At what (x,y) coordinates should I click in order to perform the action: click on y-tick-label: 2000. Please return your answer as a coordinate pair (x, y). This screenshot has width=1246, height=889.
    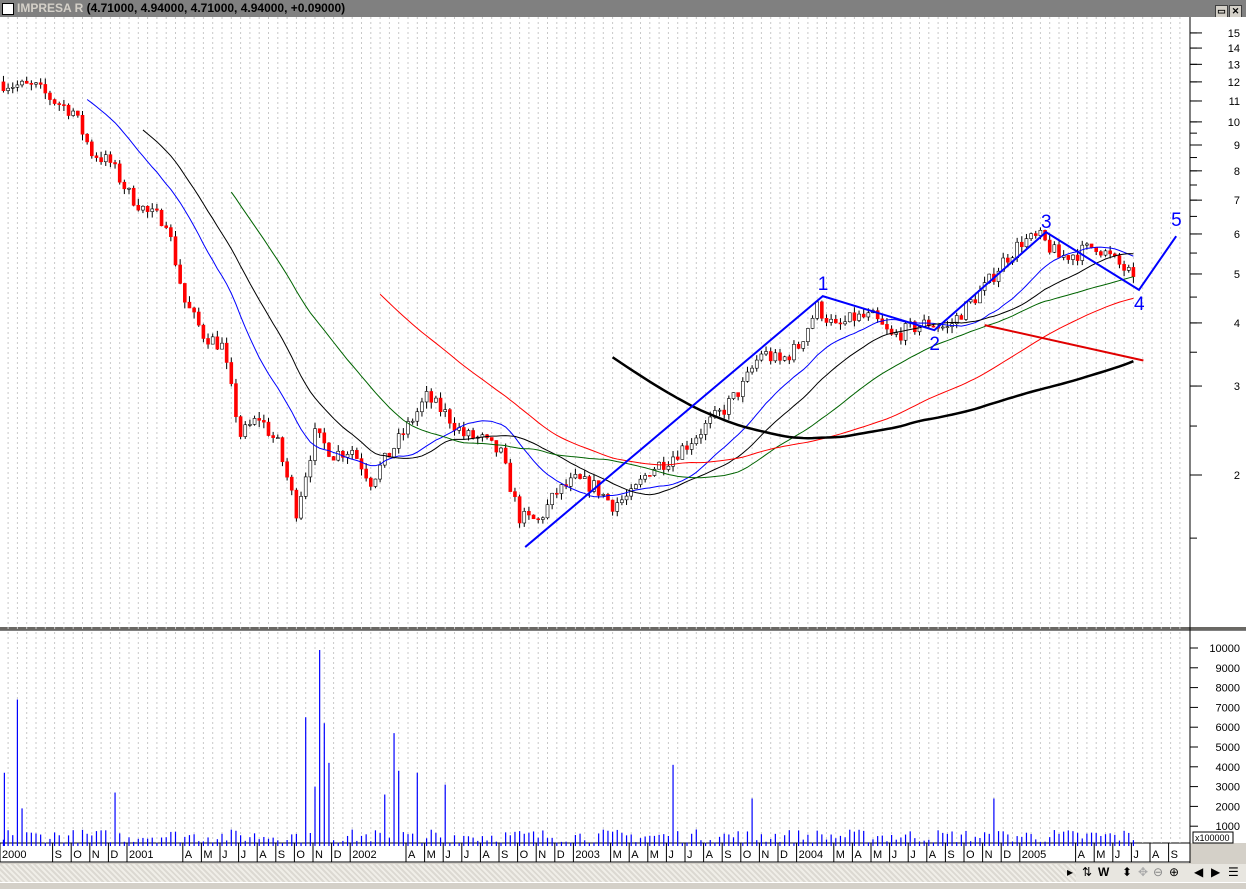
    Looking at the image, I should click on (1228, 807).